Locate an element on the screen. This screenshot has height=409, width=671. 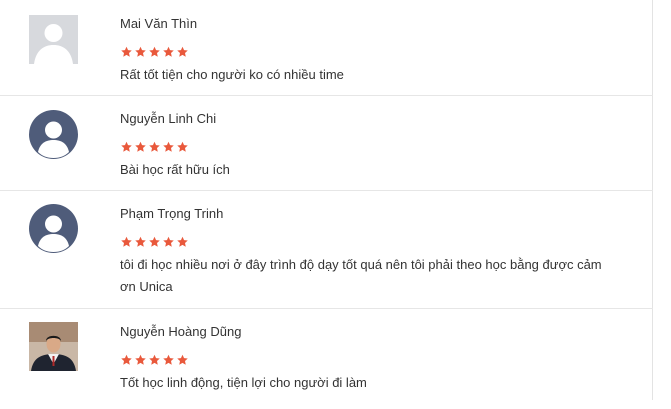
avatar-default-gray is located at coordinates (53, 39).